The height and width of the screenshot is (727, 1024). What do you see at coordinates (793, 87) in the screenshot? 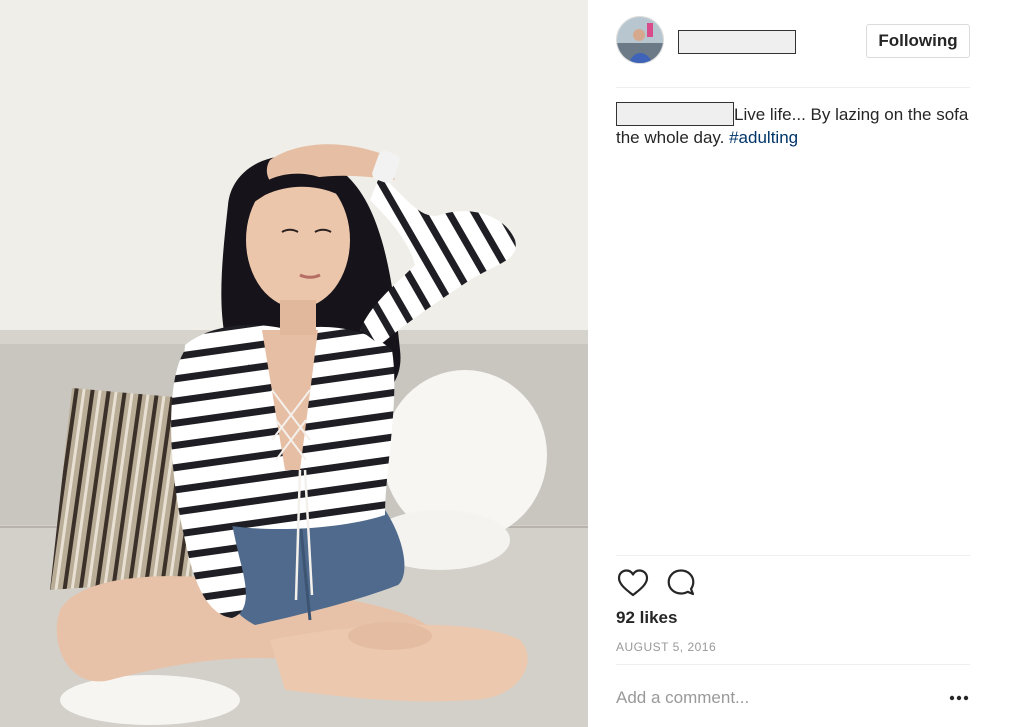
I see `header-divider` at bounding box center [793, 87].